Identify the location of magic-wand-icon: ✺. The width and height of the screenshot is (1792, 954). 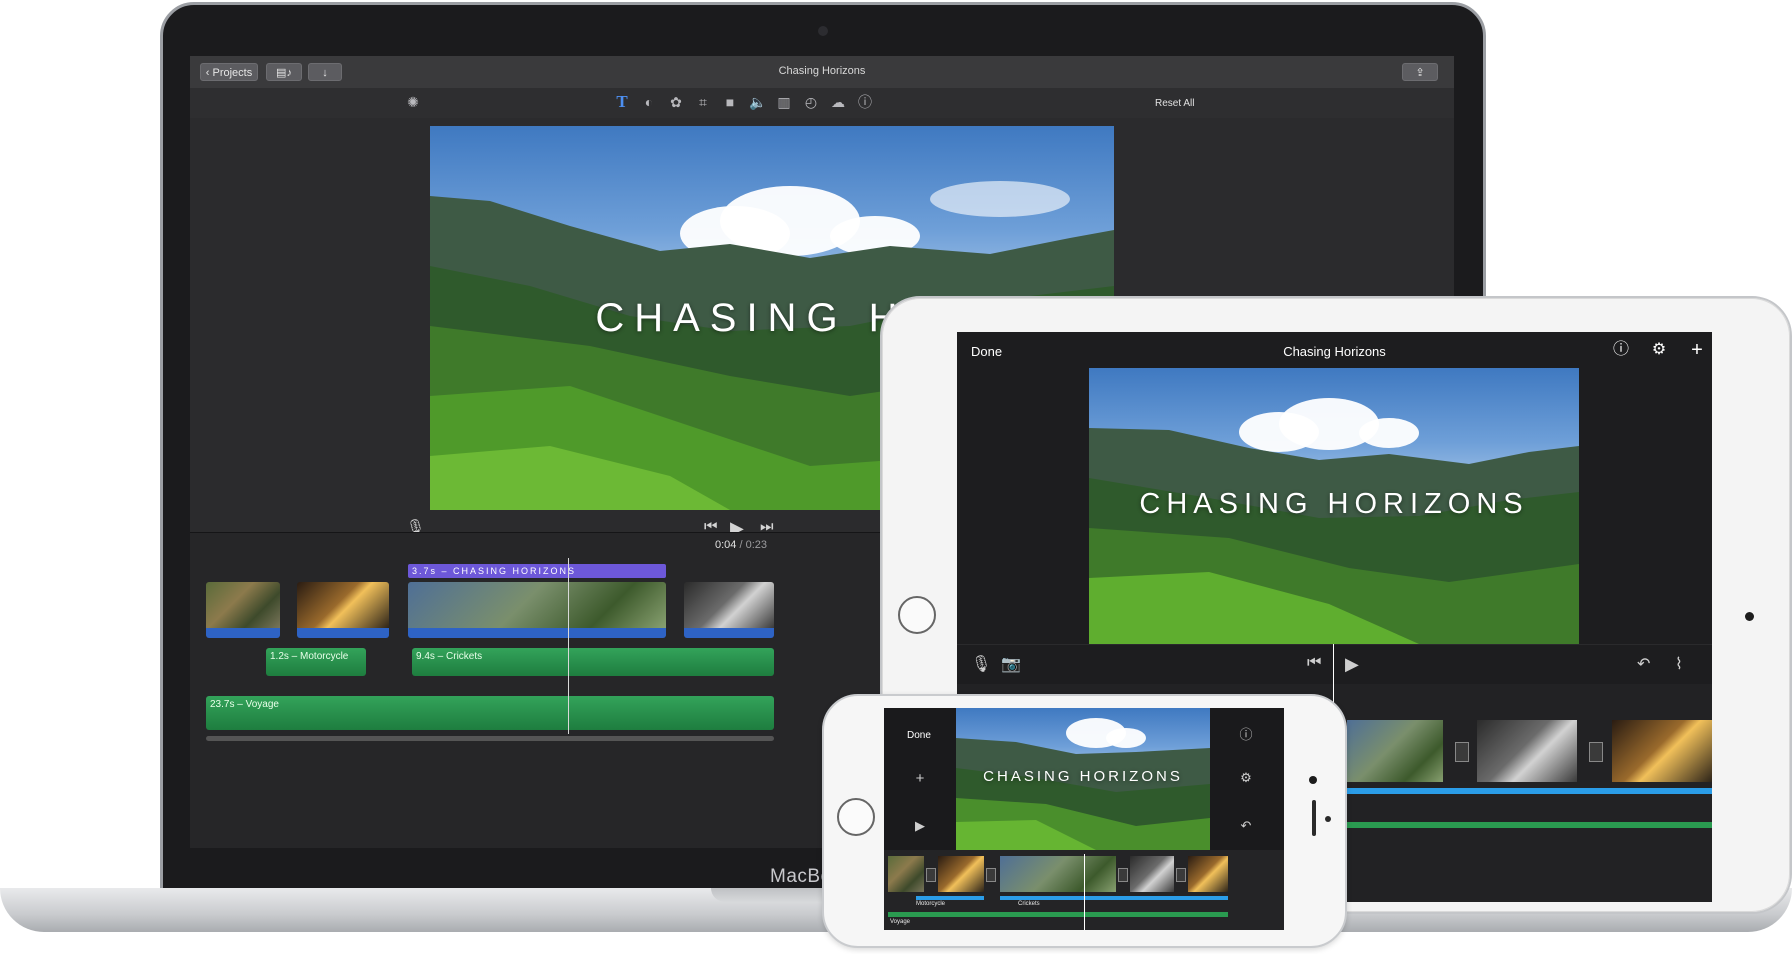
(413, 102).